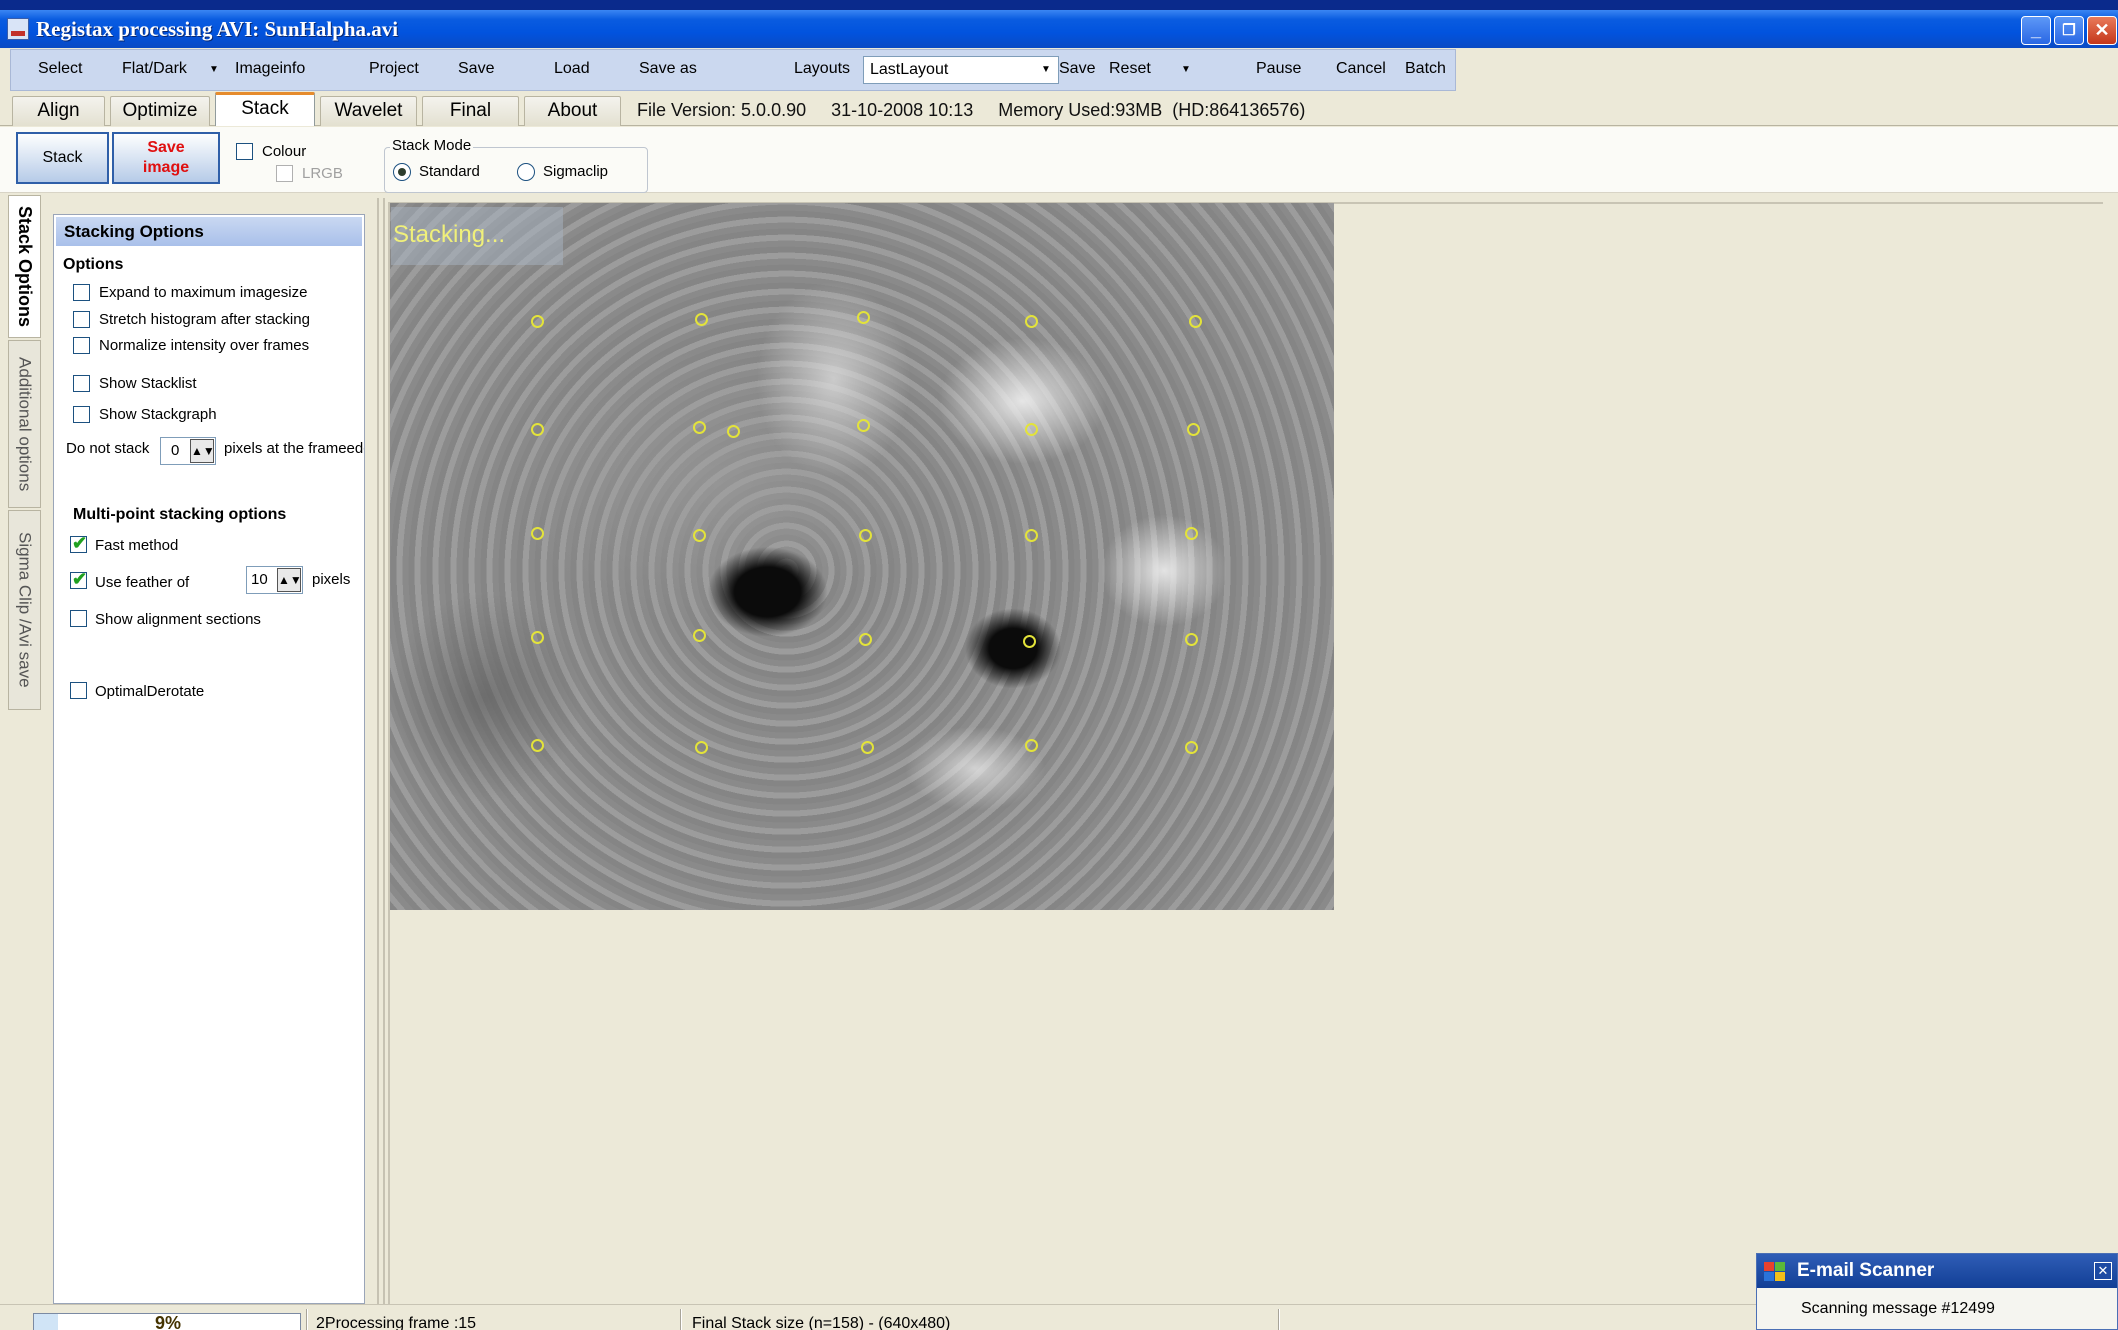 The width and height of the screenshot is (2118, 1330). What do you see at coordinates (270, 69) in the screenshot?
I see `menu-imageinfo: Imageinfo` at bounding box center [270, 69].